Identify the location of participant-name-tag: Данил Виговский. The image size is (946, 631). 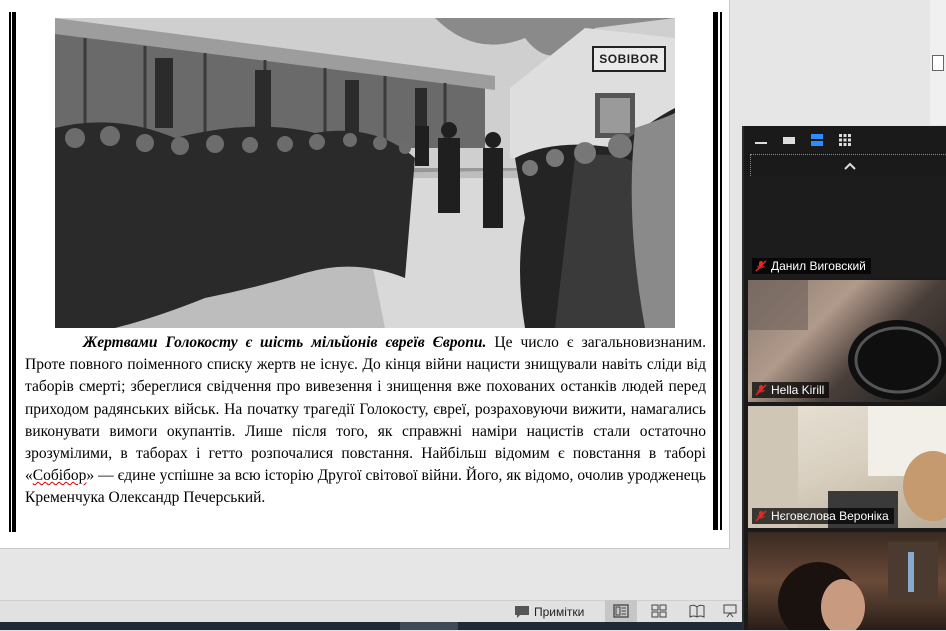
(811, 266).